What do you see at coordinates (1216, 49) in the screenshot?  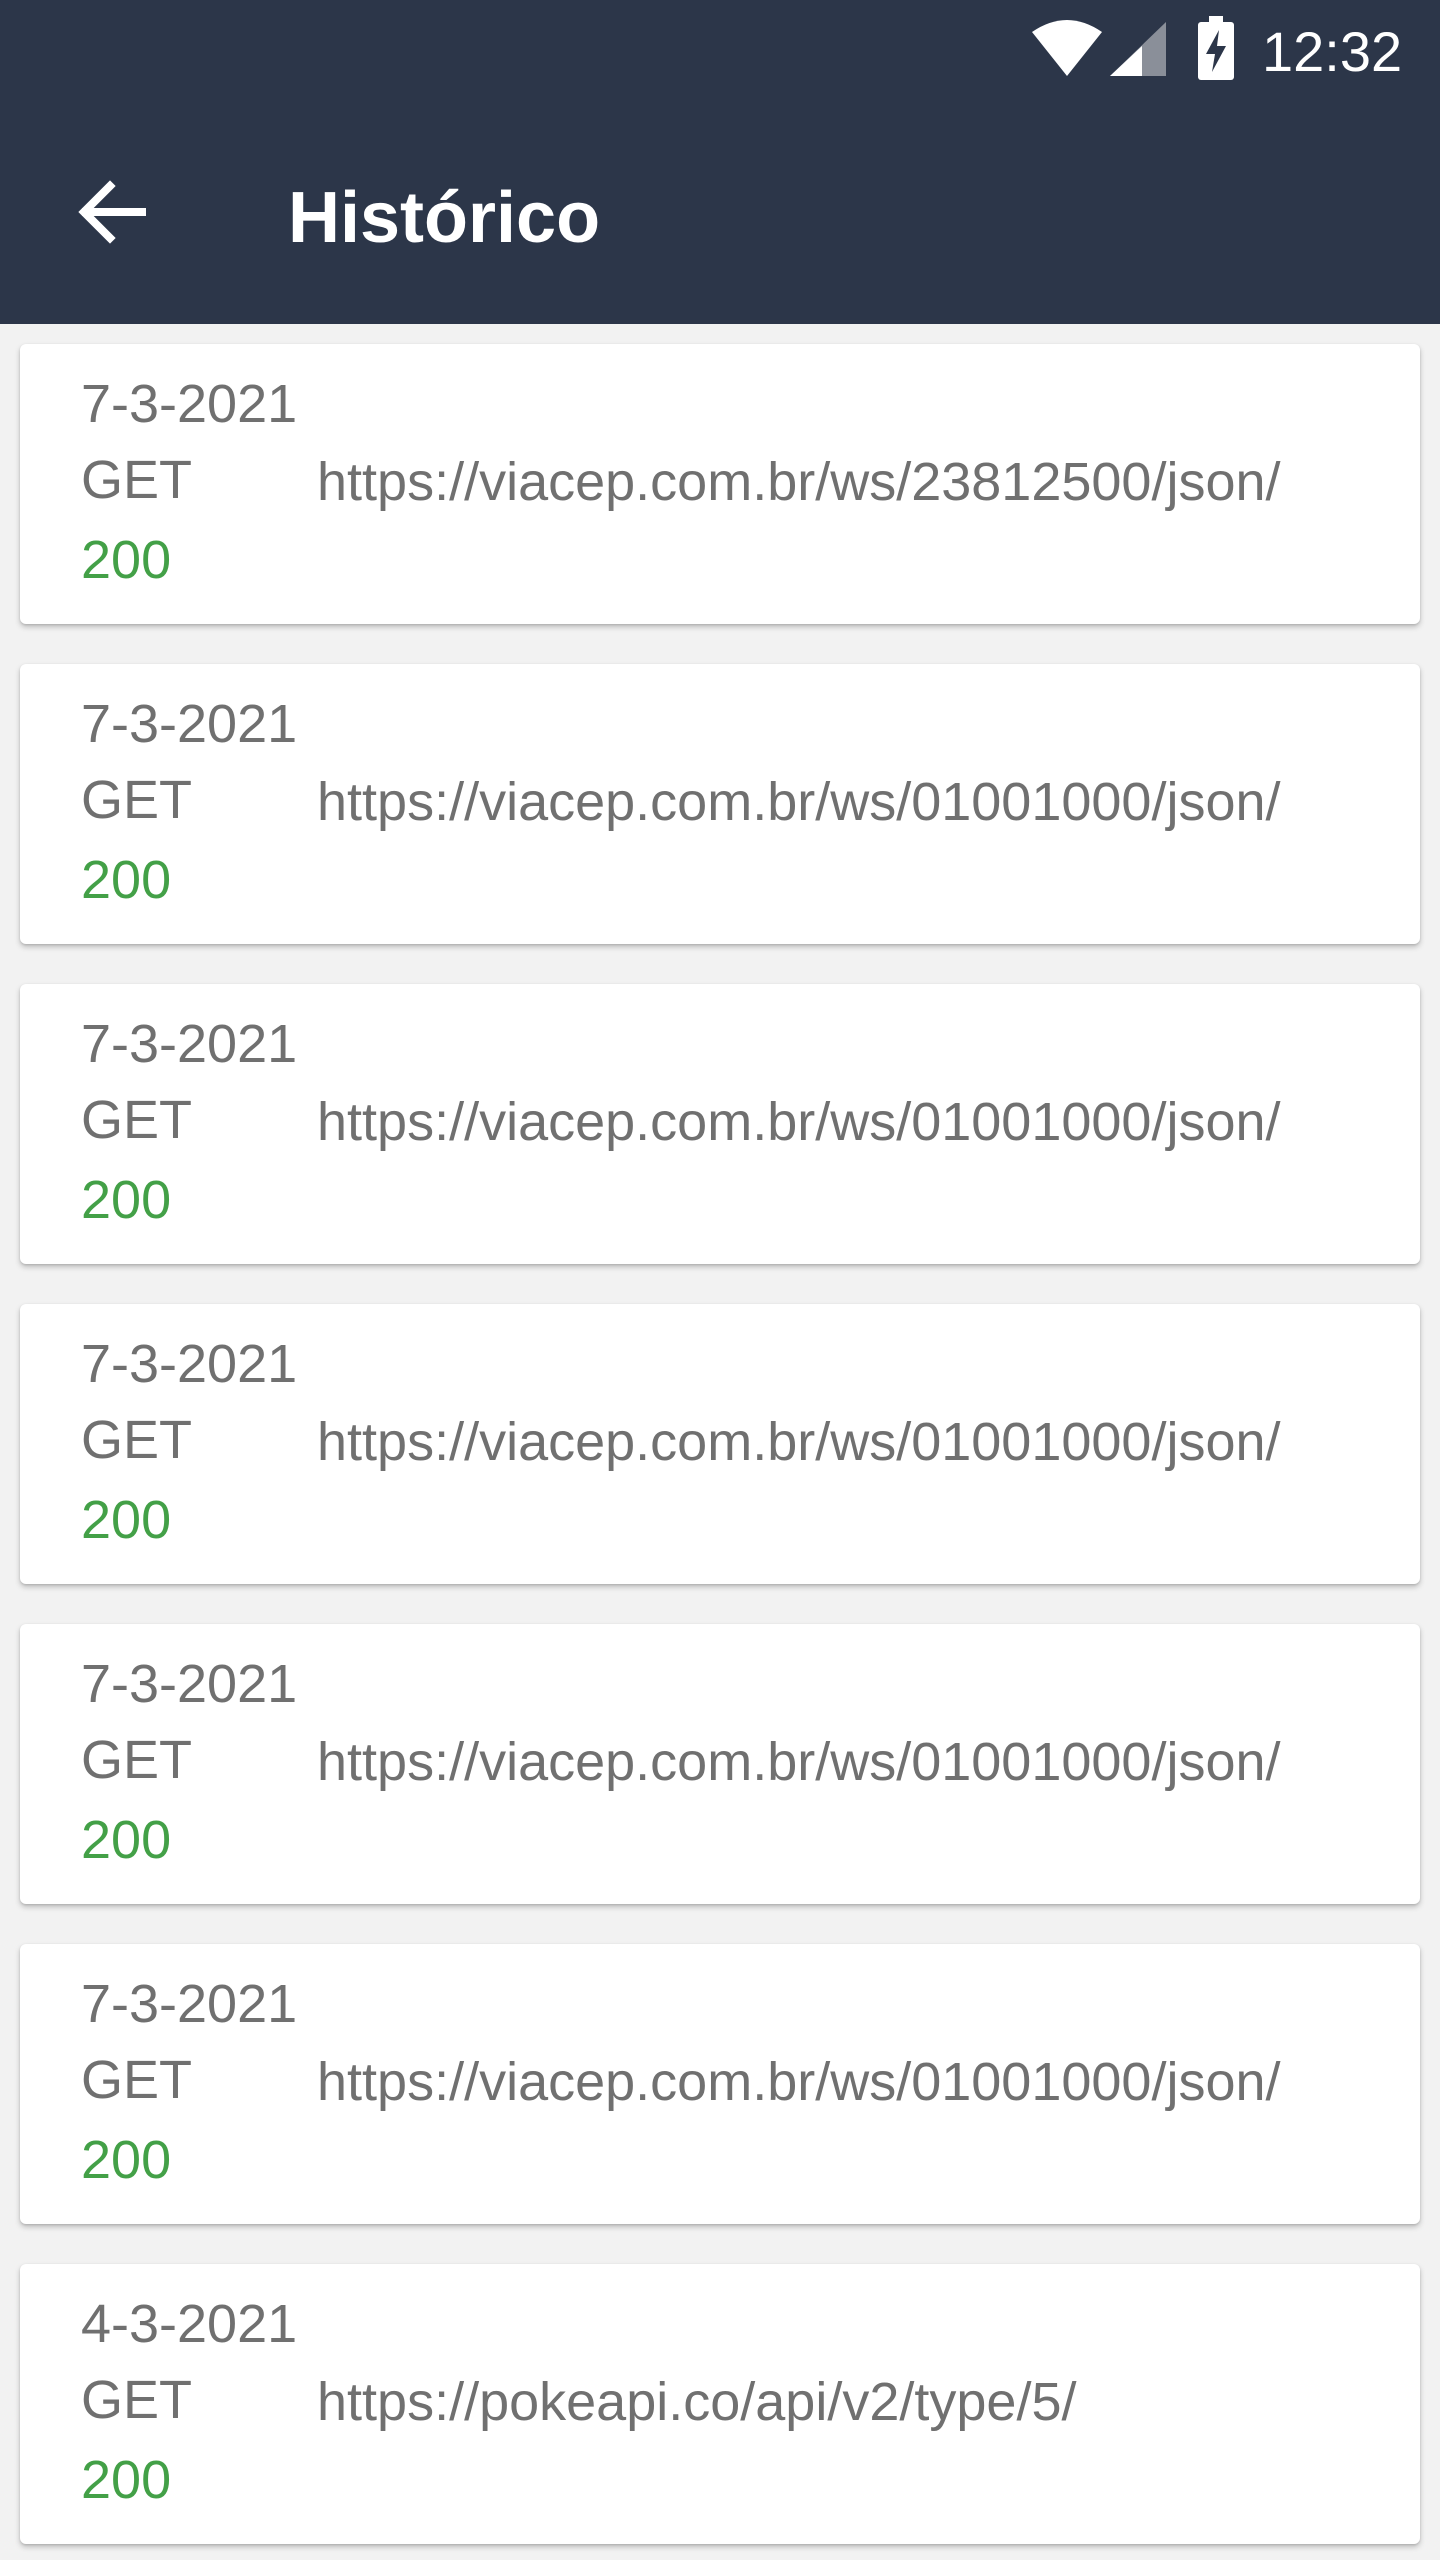 I see `battery-charging-icon` at bounding box center [1216, 49].